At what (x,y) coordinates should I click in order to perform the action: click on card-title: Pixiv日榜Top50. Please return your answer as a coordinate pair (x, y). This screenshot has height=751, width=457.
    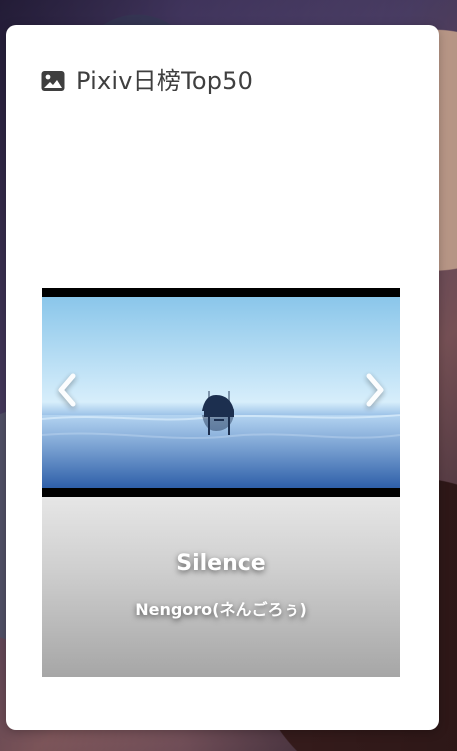
    Looking at the image, I should click on (165, 81).